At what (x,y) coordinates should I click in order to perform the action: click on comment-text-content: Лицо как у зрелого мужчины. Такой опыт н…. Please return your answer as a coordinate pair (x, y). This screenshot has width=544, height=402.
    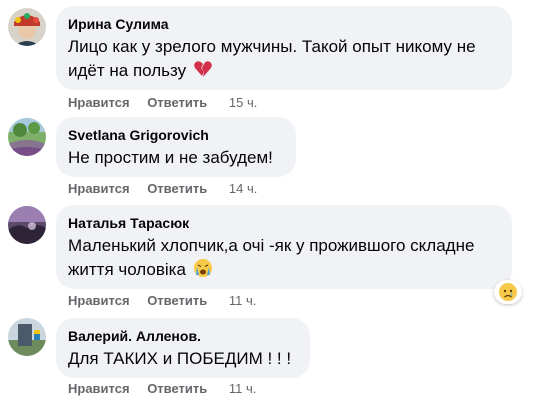
    Looking at the image, I should click on (272, 58).